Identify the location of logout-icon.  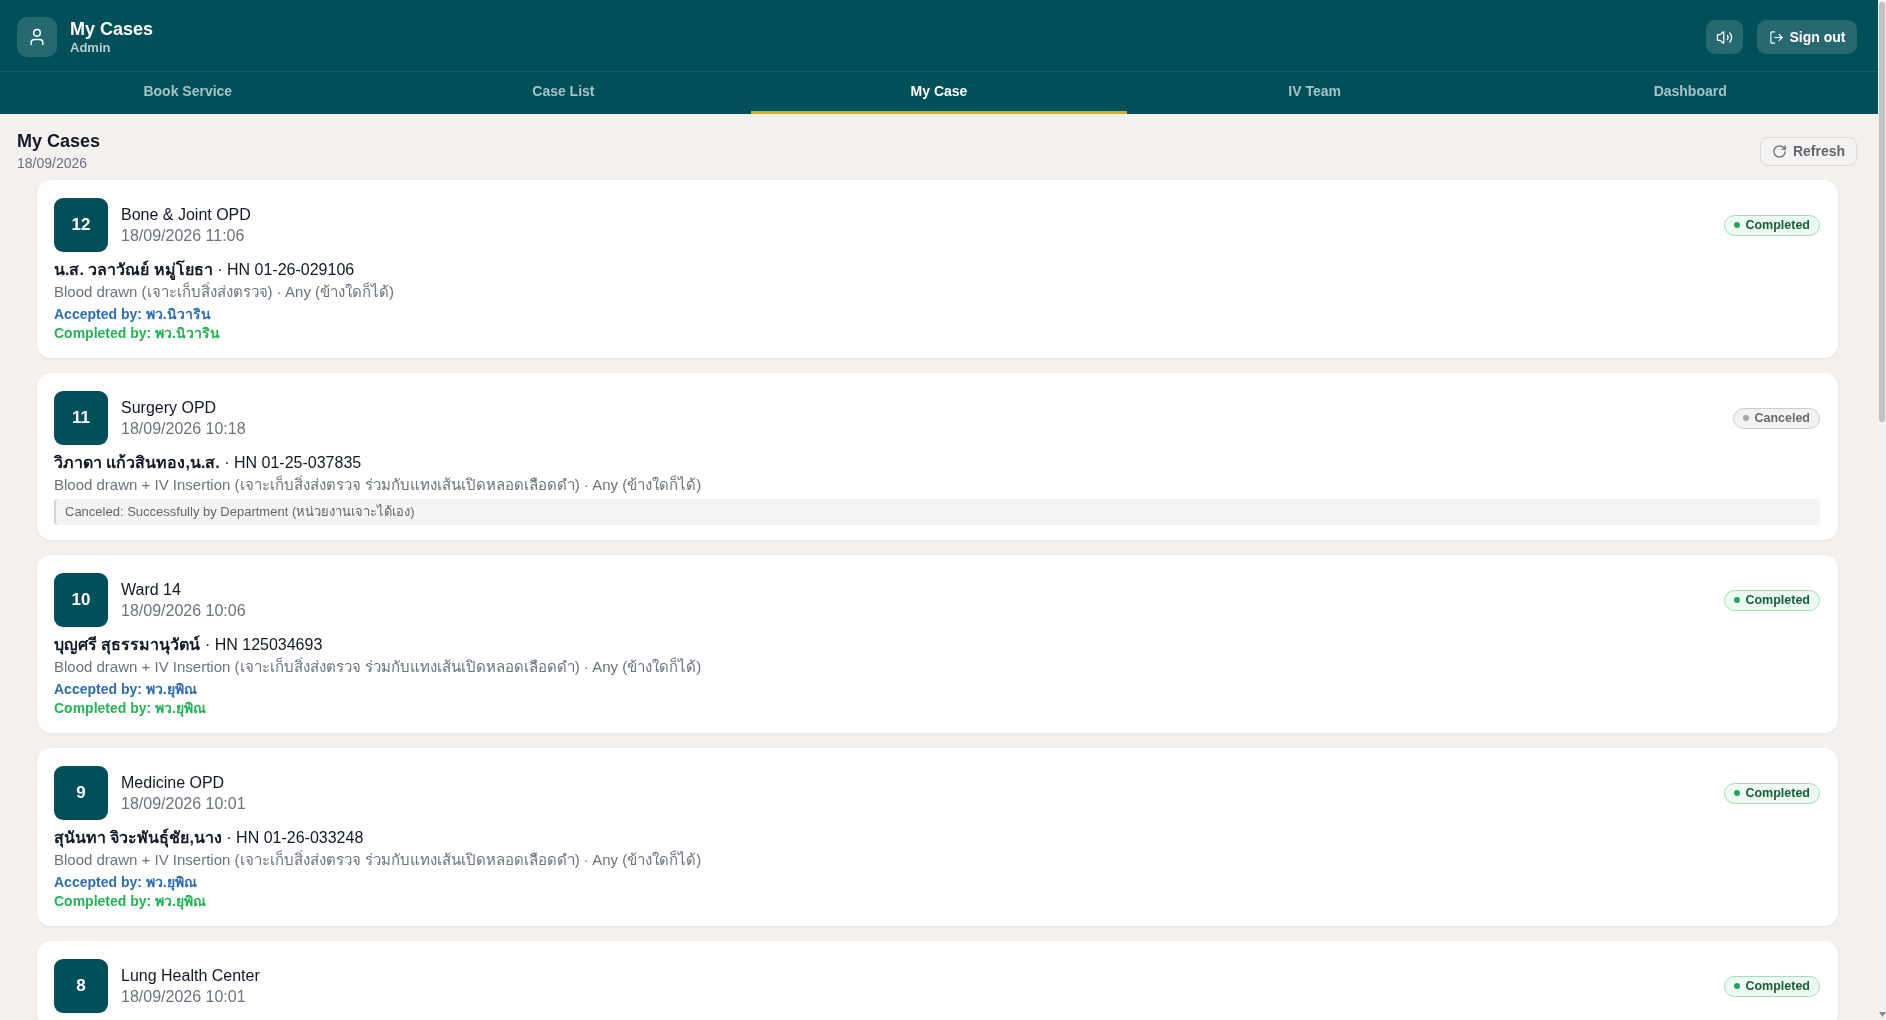
(1776, 37).